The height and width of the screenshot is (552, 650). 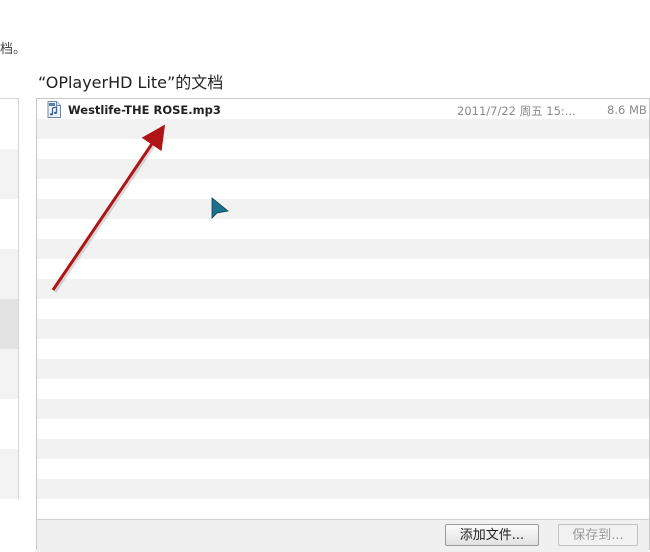 I want to click on app-list-panel, so click(x=9, y=298).